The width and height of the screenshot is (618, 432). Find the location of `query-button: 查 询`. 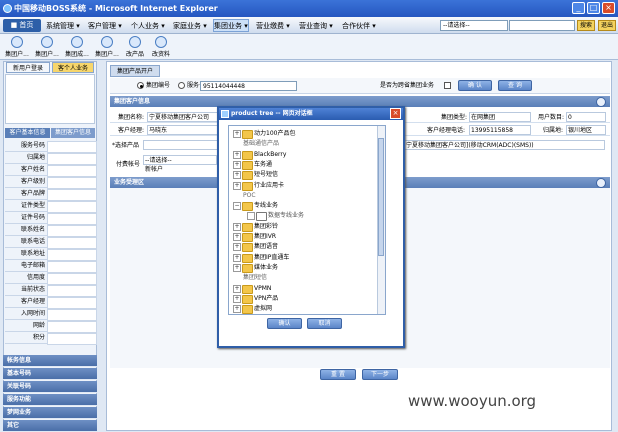

query-button: 查 询 is located at coordinates (515, 85).